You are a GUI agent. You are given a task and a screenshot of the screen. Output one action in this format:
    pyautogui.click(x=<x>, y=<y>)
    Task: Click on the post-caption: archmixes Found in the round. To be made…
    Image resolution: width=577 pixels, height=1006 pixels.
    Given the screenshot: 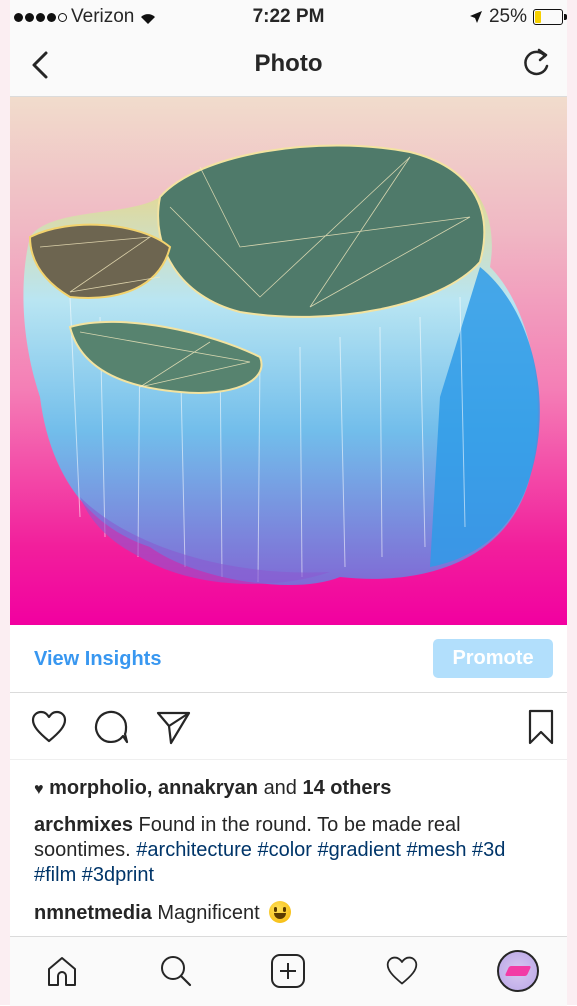 What is the action you would take?
    pyautogui.click(x=289, y=850)
    